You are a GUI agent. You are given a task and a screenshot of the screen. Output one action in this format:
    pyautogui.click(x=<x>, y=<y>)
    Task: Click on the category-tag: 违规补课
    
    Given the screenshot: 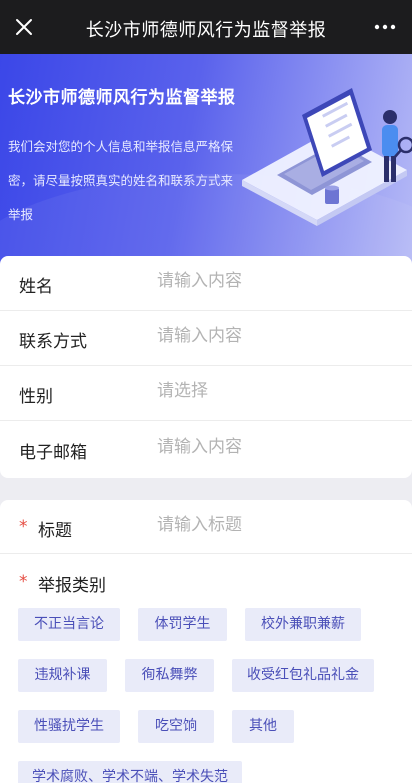 What is the action you would take?
    pyautogui.click(x=62, y=675)
    